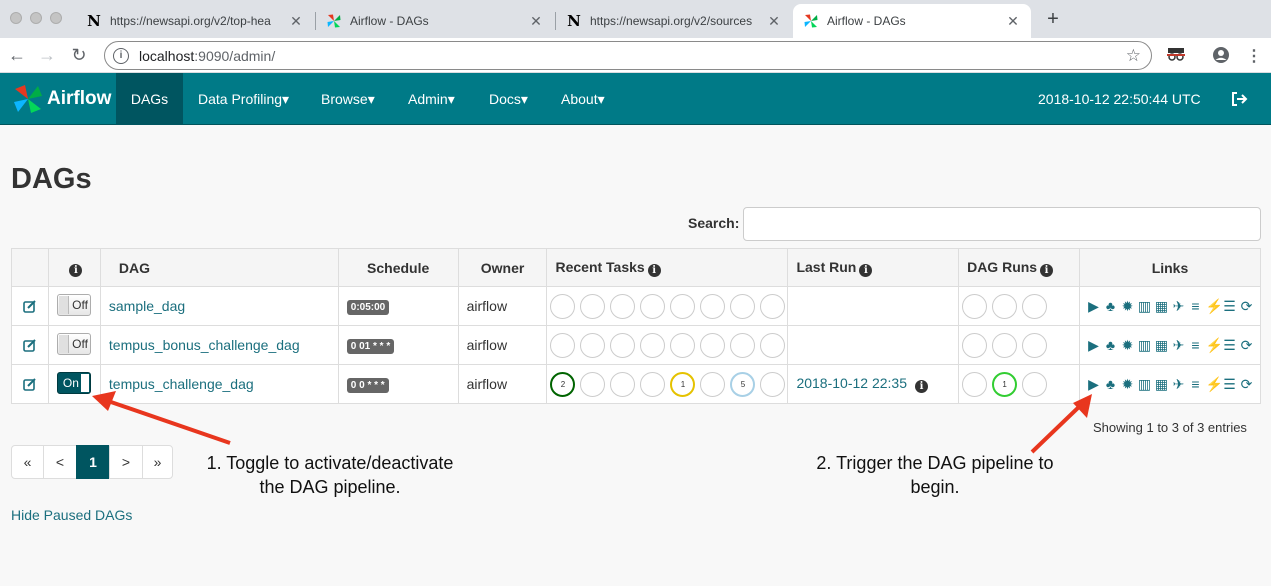  What do you see at coordinates (435, 21) in the screenshot?
I see `browser-tab: Airflow - DAGs ✕` at bounding box center [435, 21].